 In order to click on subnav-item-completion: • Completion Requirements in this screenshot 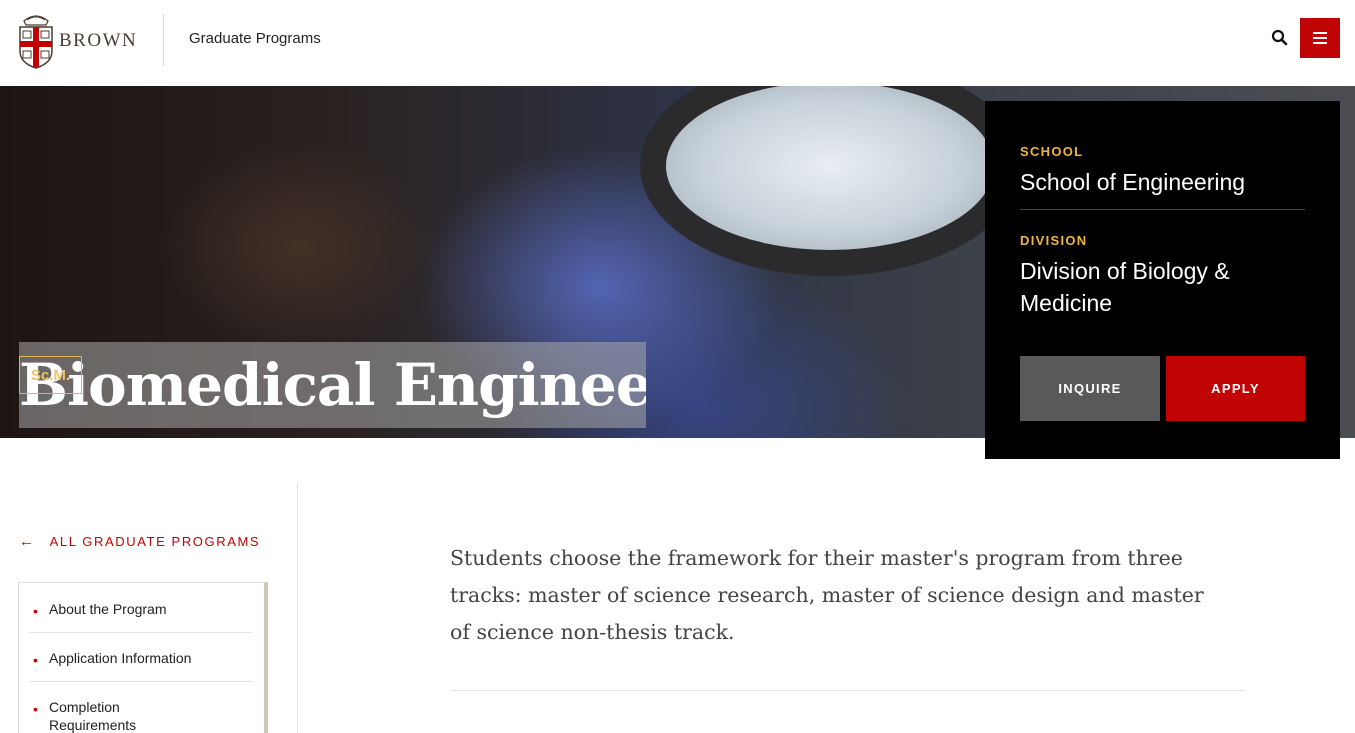, I will do `click(89, 715)`.